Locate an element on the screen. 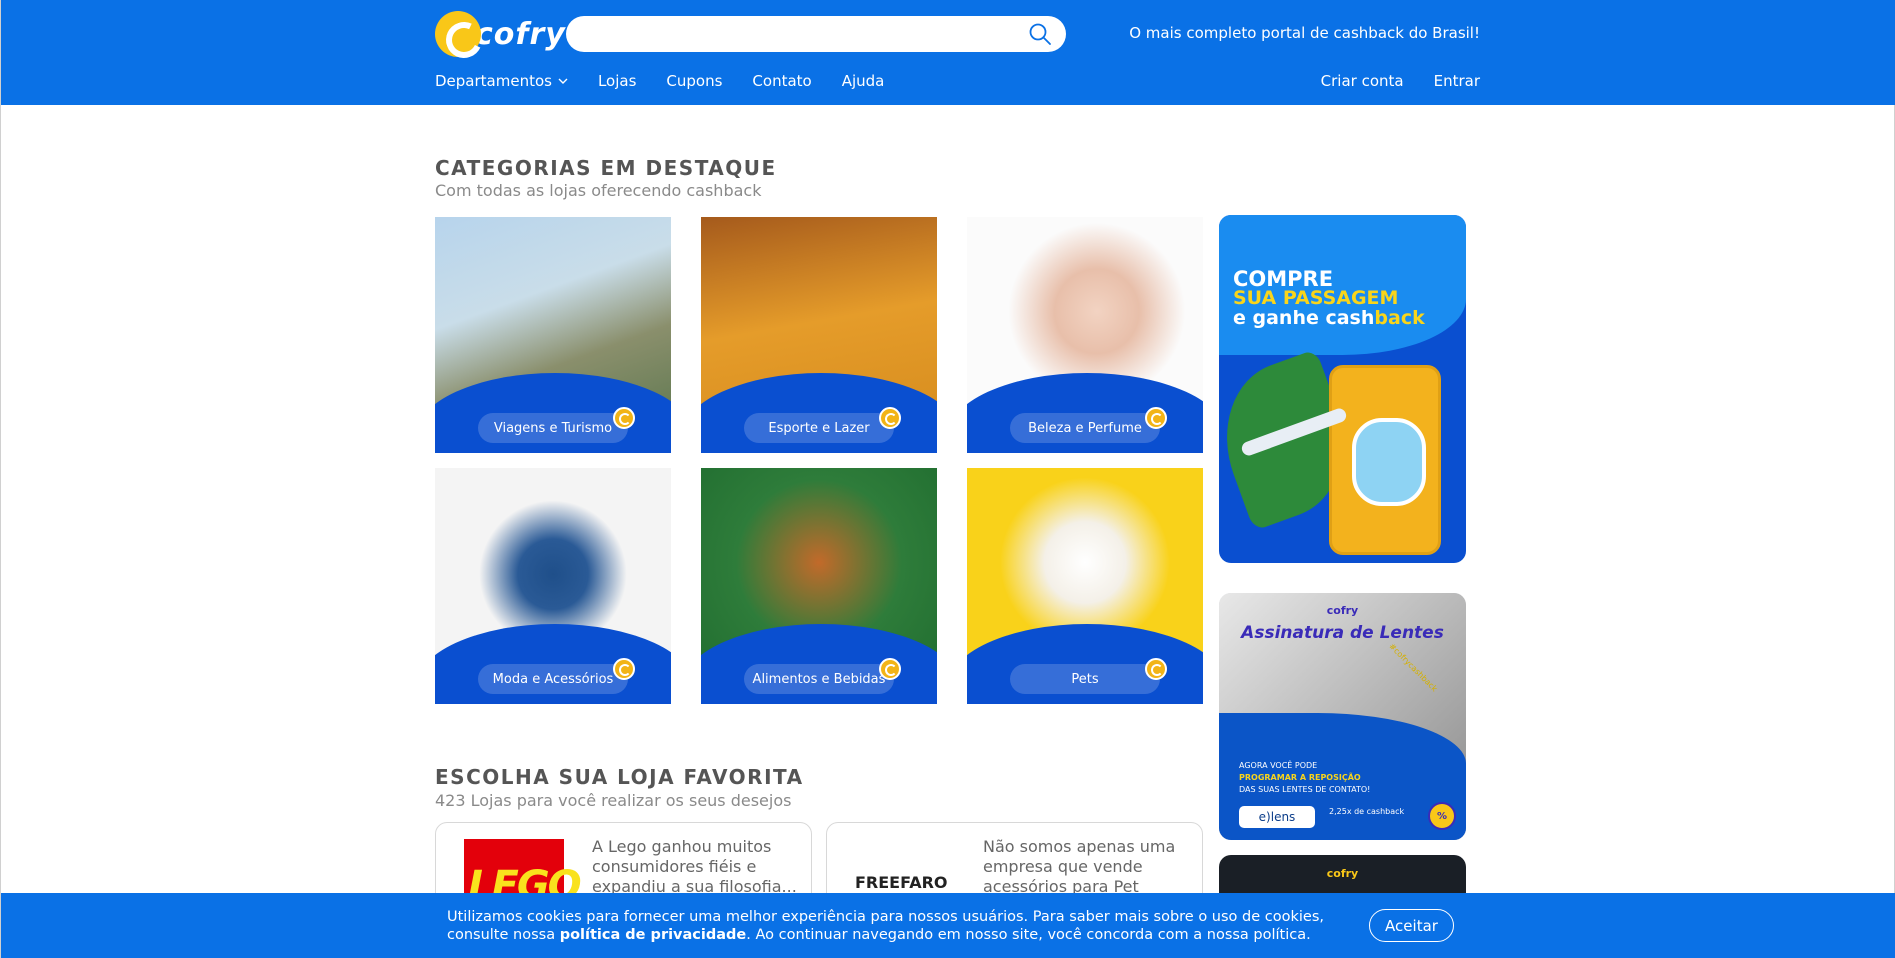 This screenshot has width=1895, height=958. search-icon is located at coordinates (1040, 34).